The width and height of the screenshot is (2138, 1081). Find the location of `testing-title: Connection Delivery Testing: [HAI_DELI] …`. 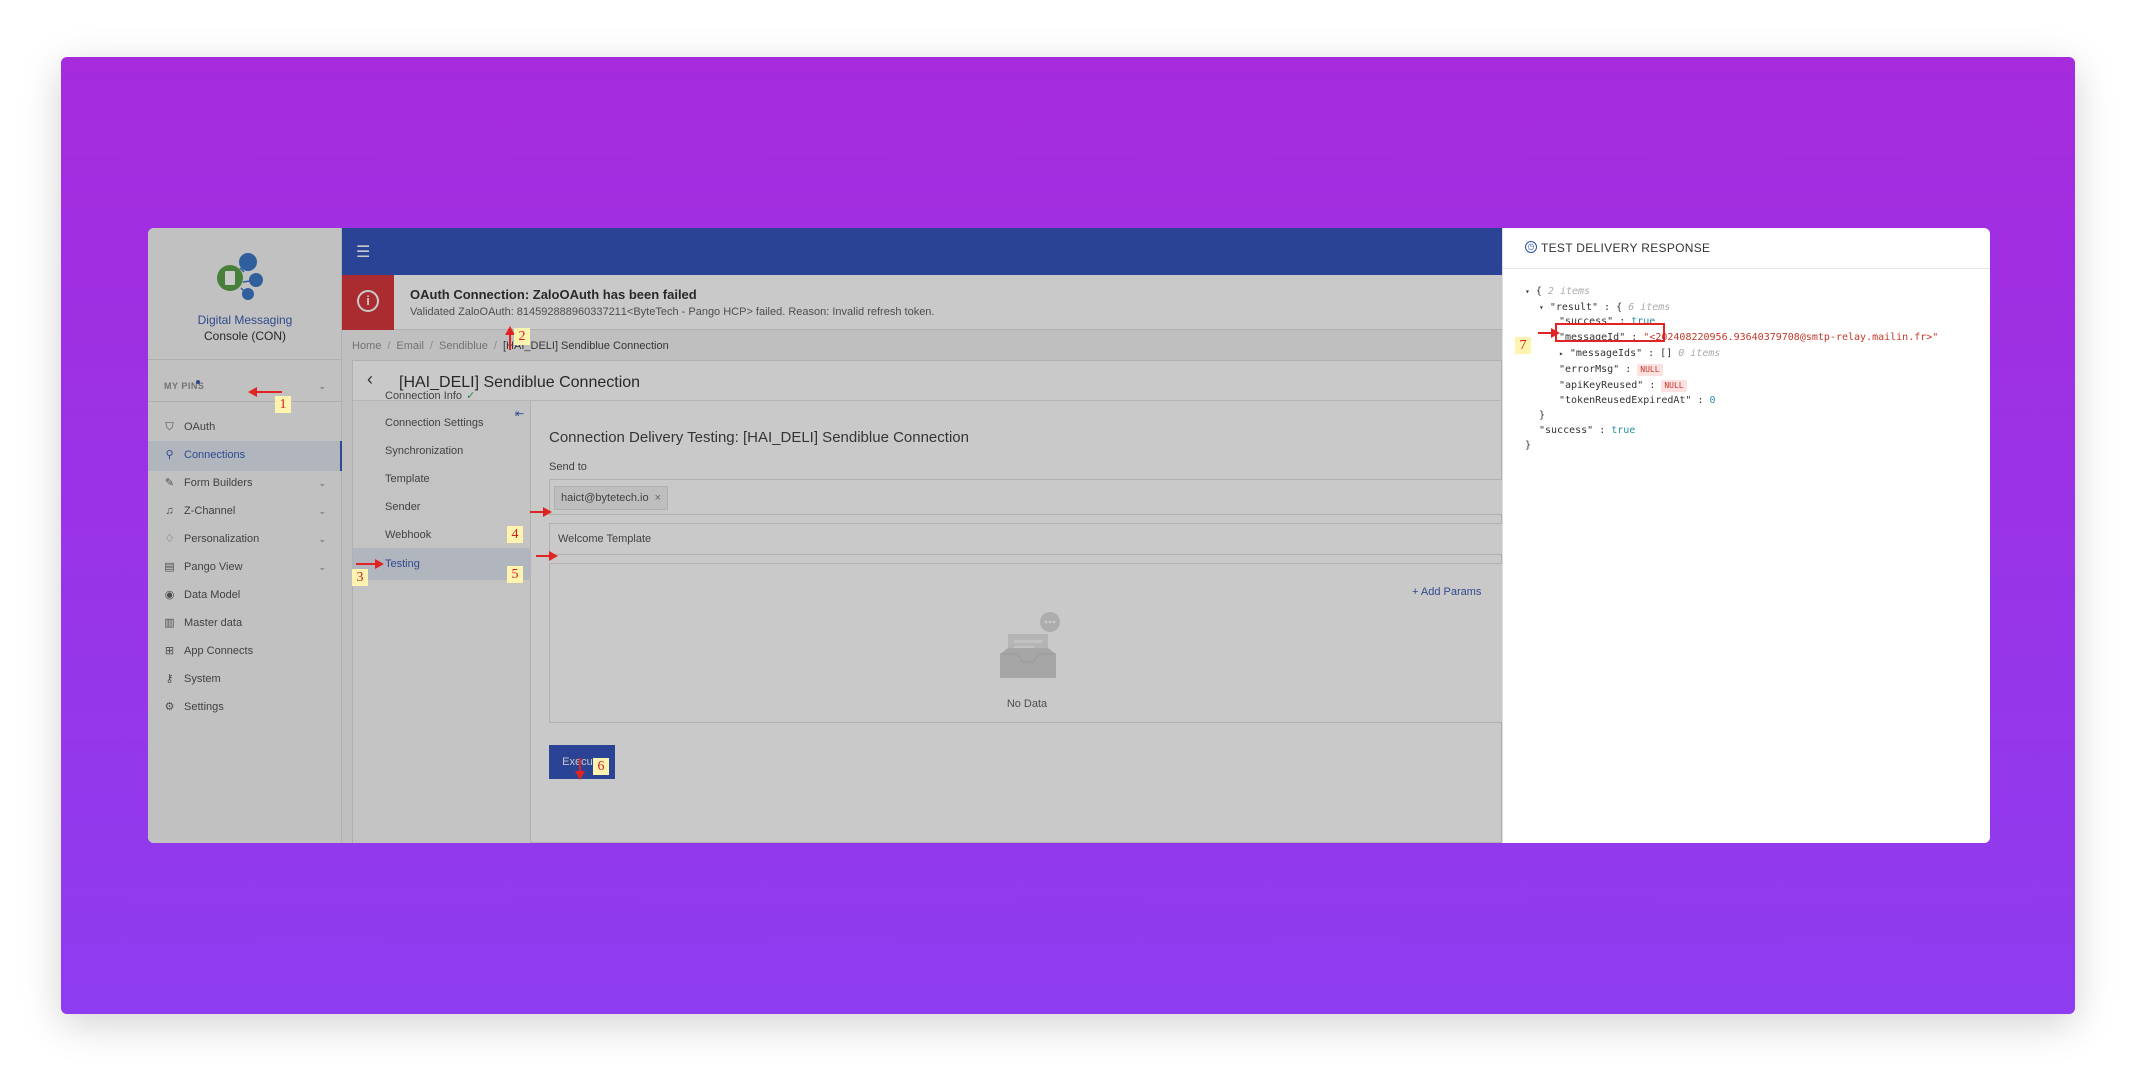

testing-title: Connection Delivery Testing: [HAI_DELI] … is located at coordinates (759, 437).